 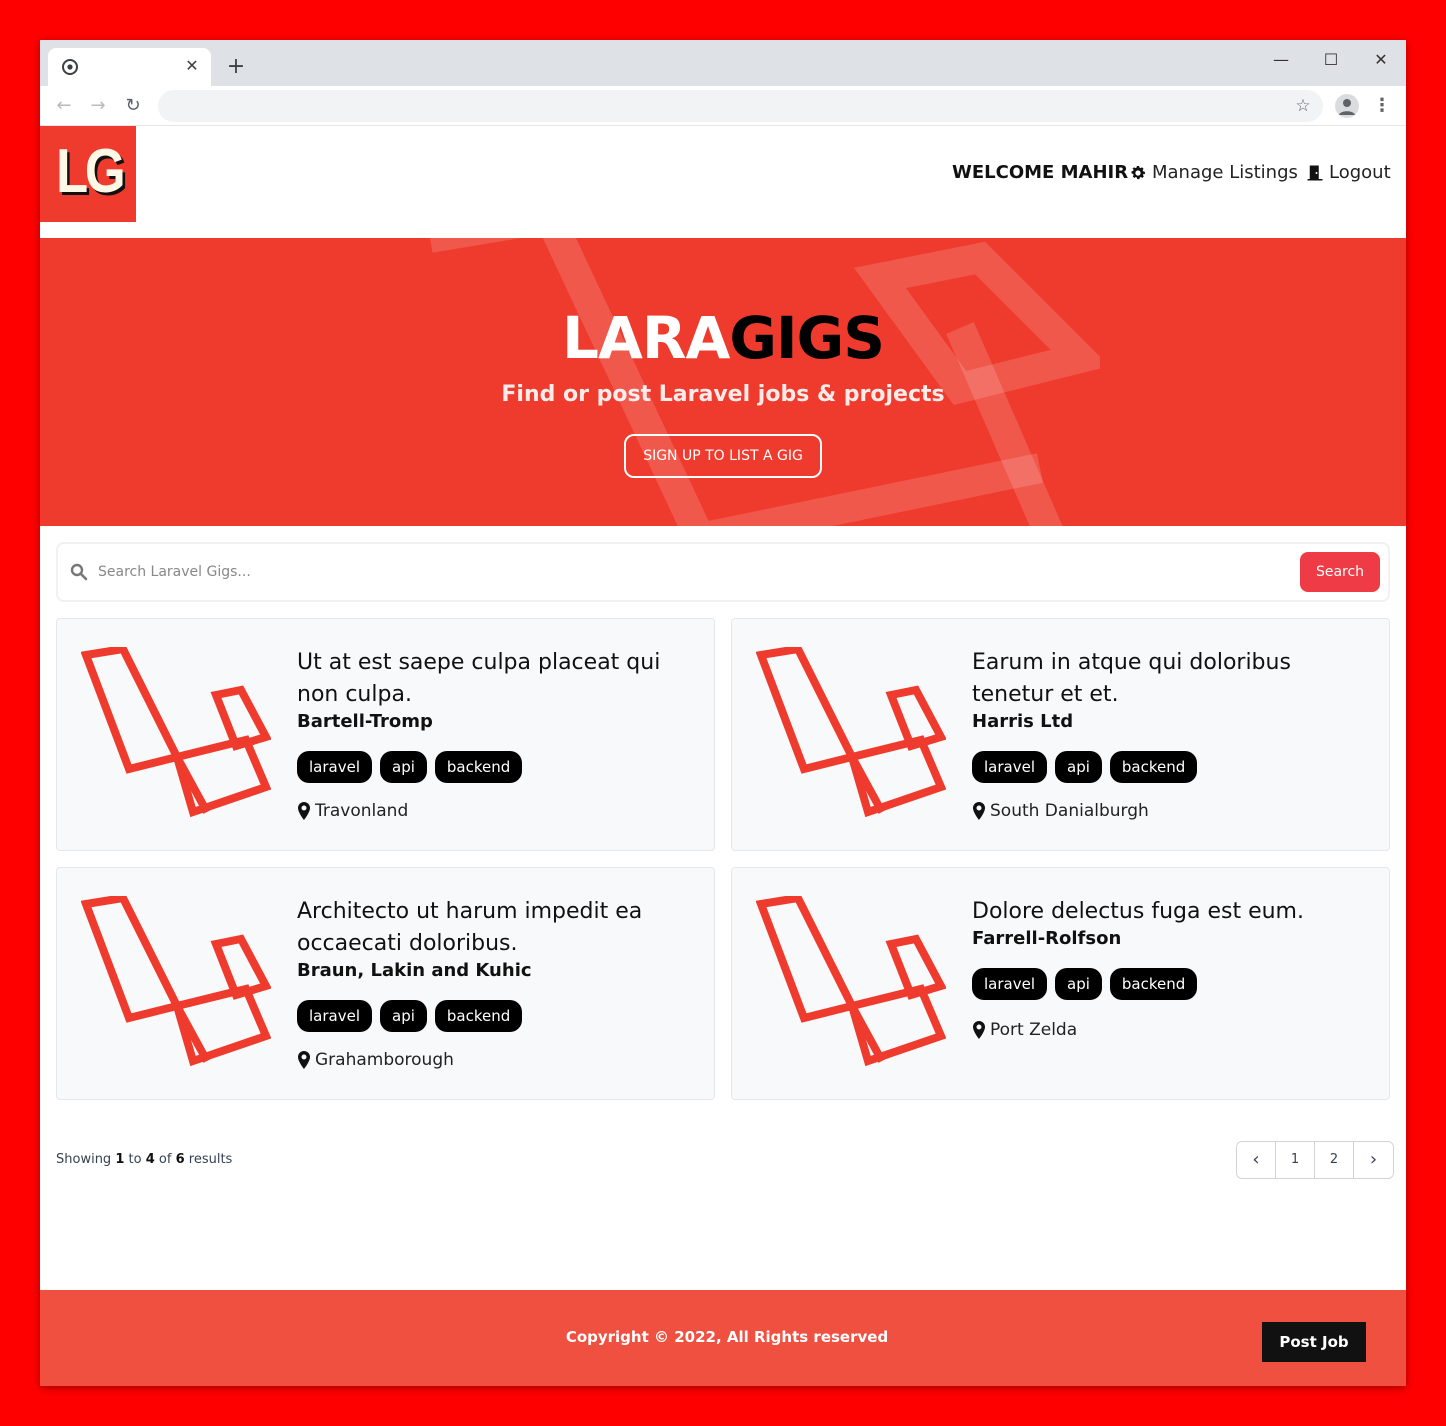 I want to click on pagination: ‹ 1 2 ›, so click(x=1315, y=1160).